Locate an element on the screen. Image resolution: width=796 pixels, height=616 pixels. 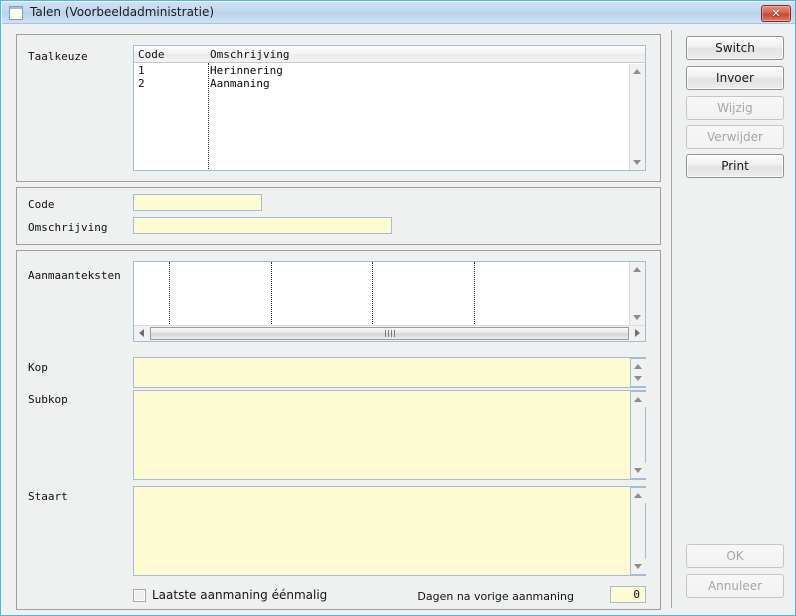
close-button: ✕ is located at coordinates (776, 13).